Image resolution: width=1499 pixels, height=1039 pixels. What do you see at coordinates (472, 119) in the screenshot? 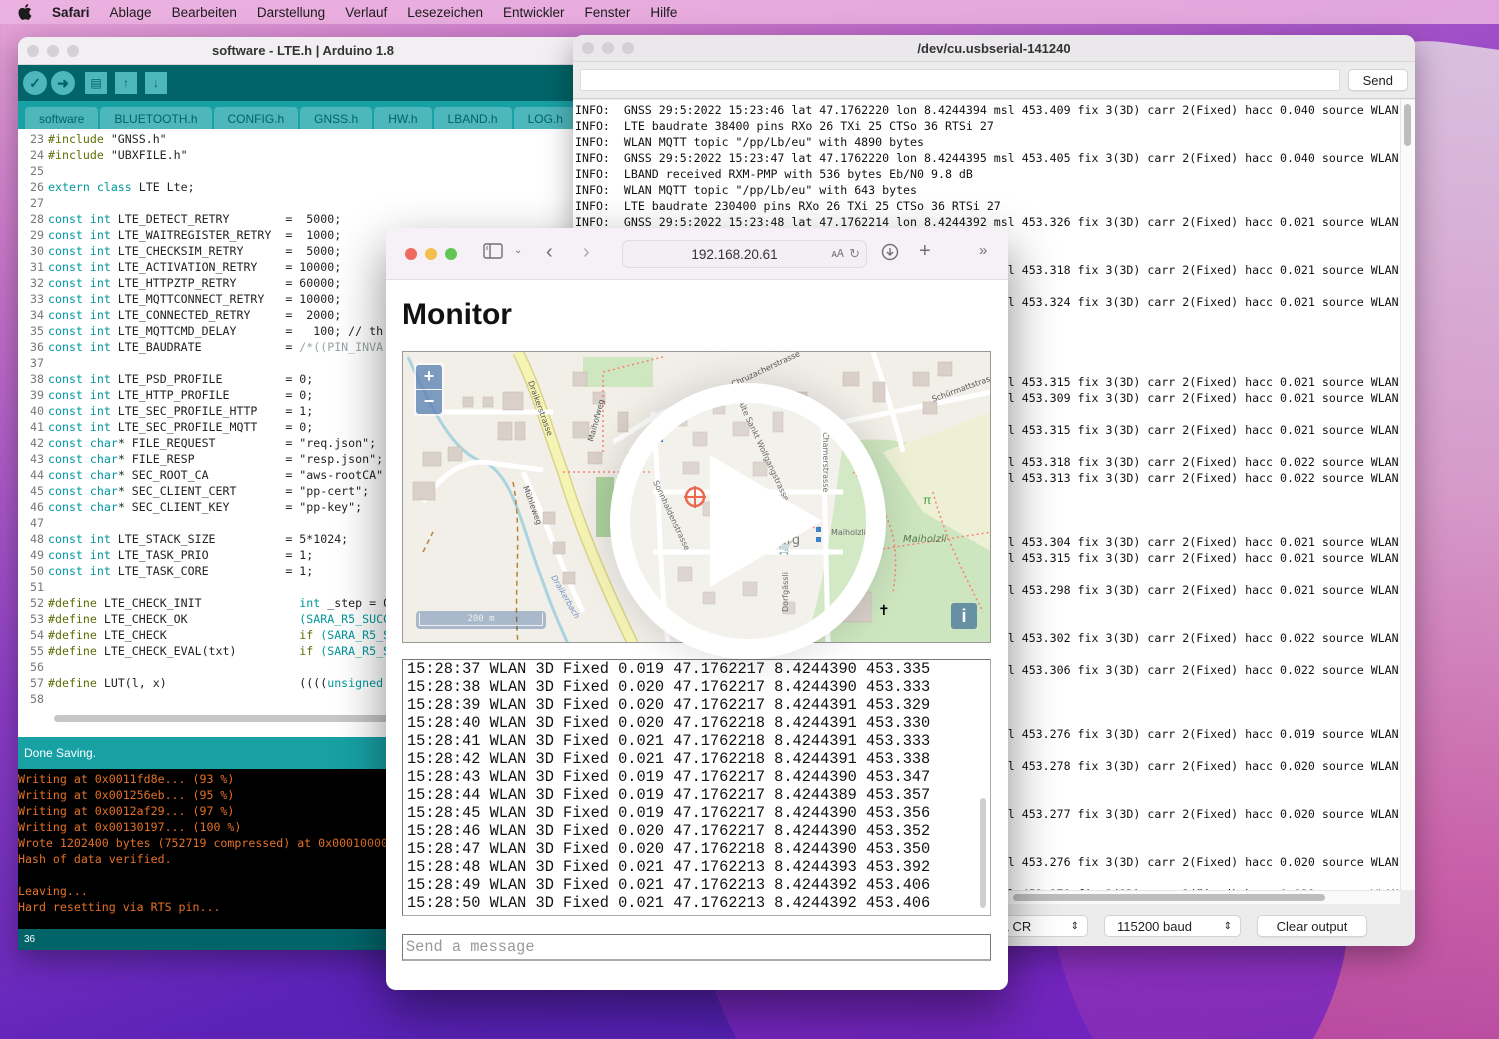
I see `file-tab: LBAND.h` at bounding box center [472, 119].